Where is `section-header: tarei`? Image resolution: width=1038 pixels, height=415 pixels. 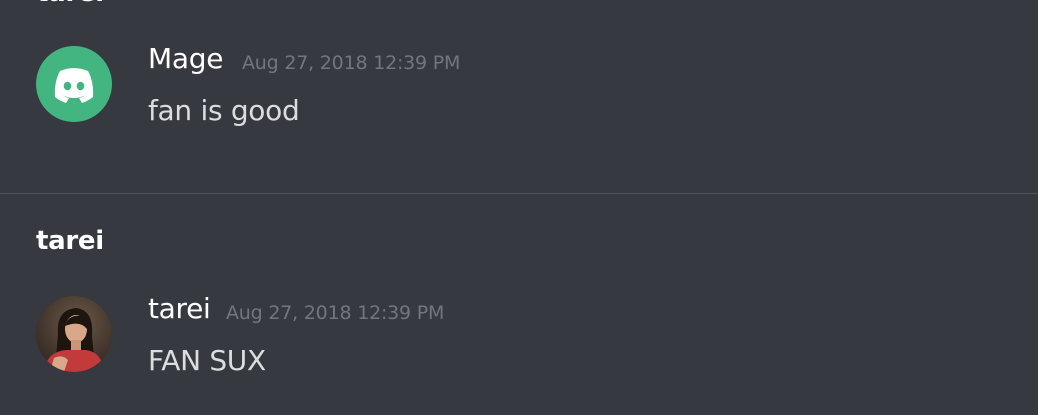 section-header: tarei is located at coordinates (70, 241).